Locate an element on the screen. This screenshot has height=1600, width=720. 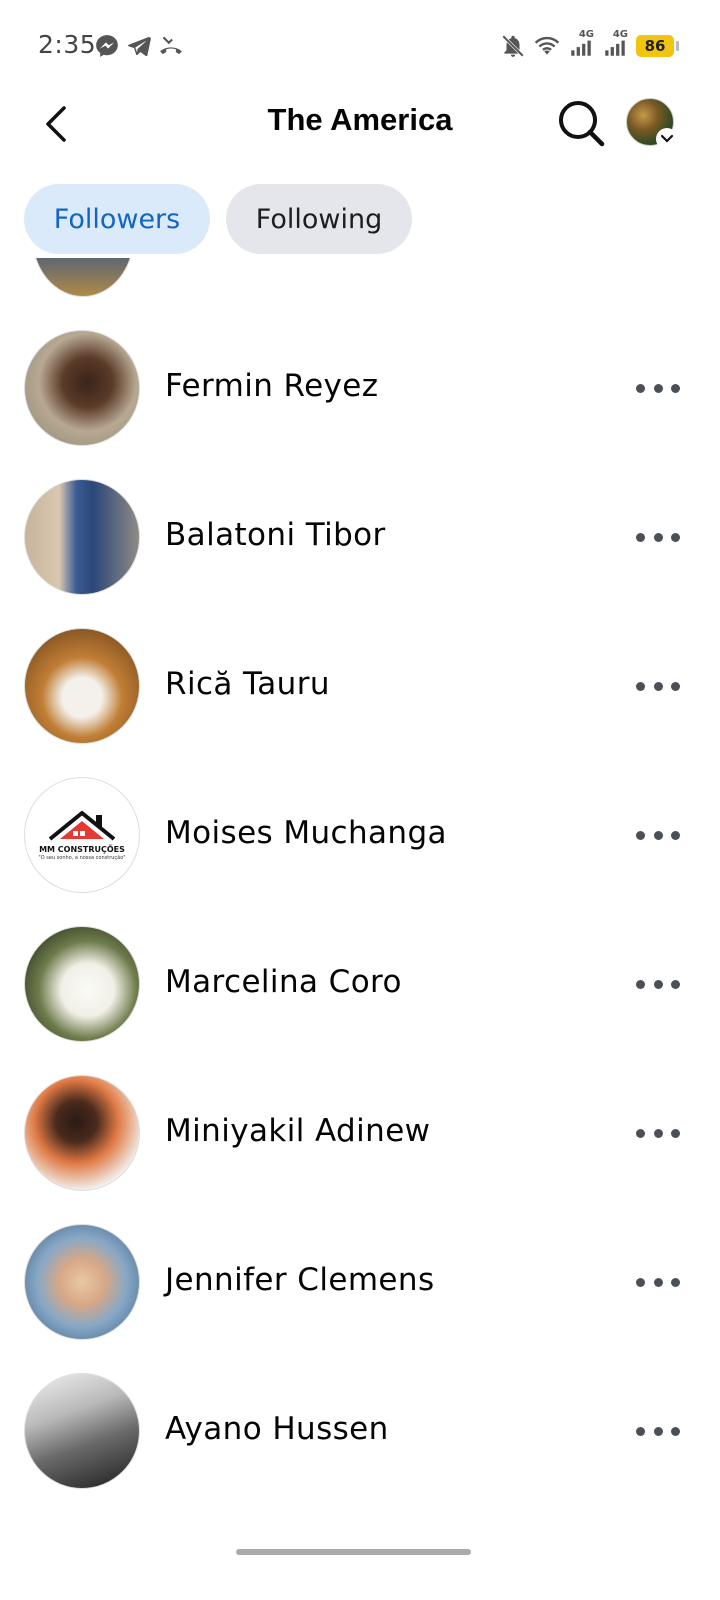
list-item: Fermin Reyez is located at coordinates (360, 404).